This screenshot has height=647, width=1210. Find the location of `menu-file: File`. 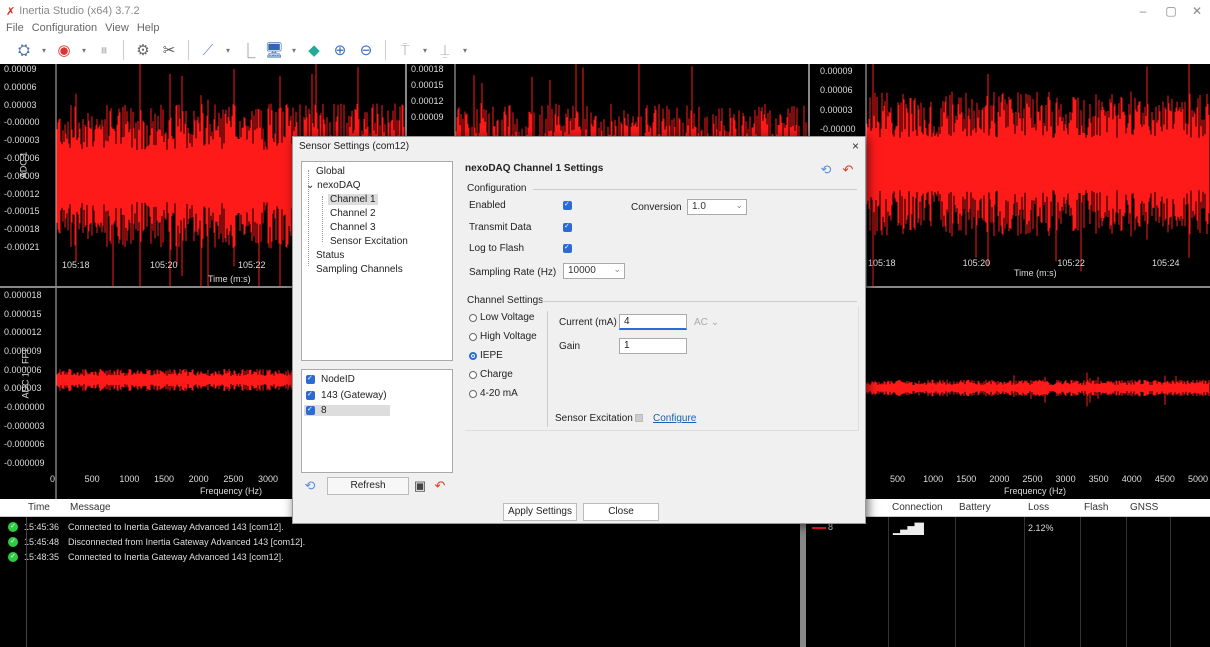

menu-file: File is located at coordinates (15, 29).